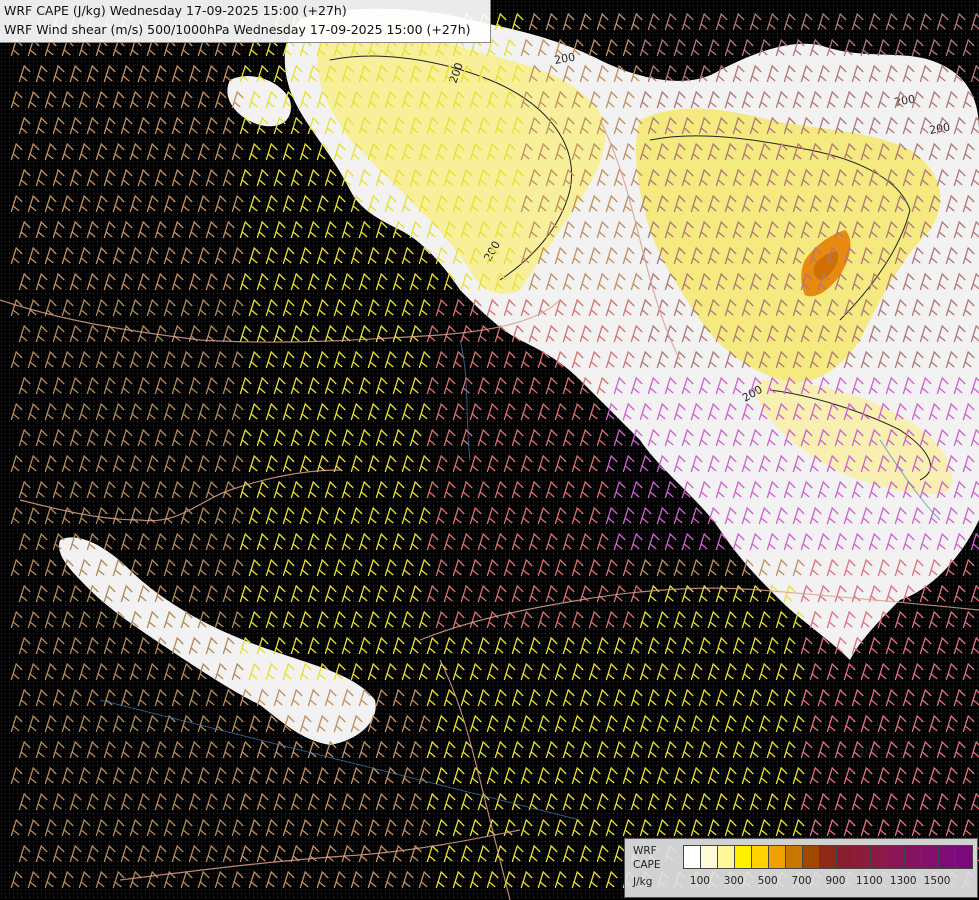  I want to click on legend-label-unit: J/kg, so click(643, 882).